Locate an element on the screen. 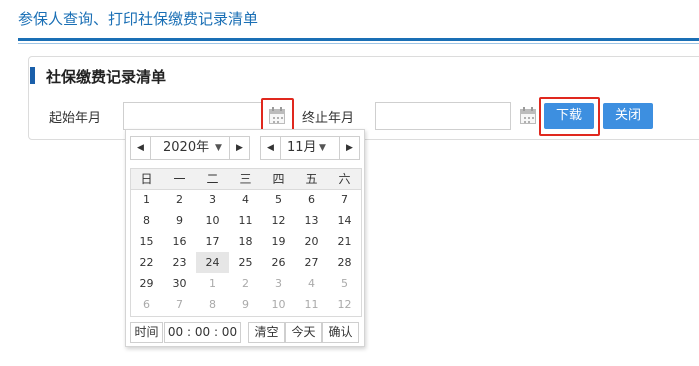  day-cell: 21 is located at coordinates (344, 241).